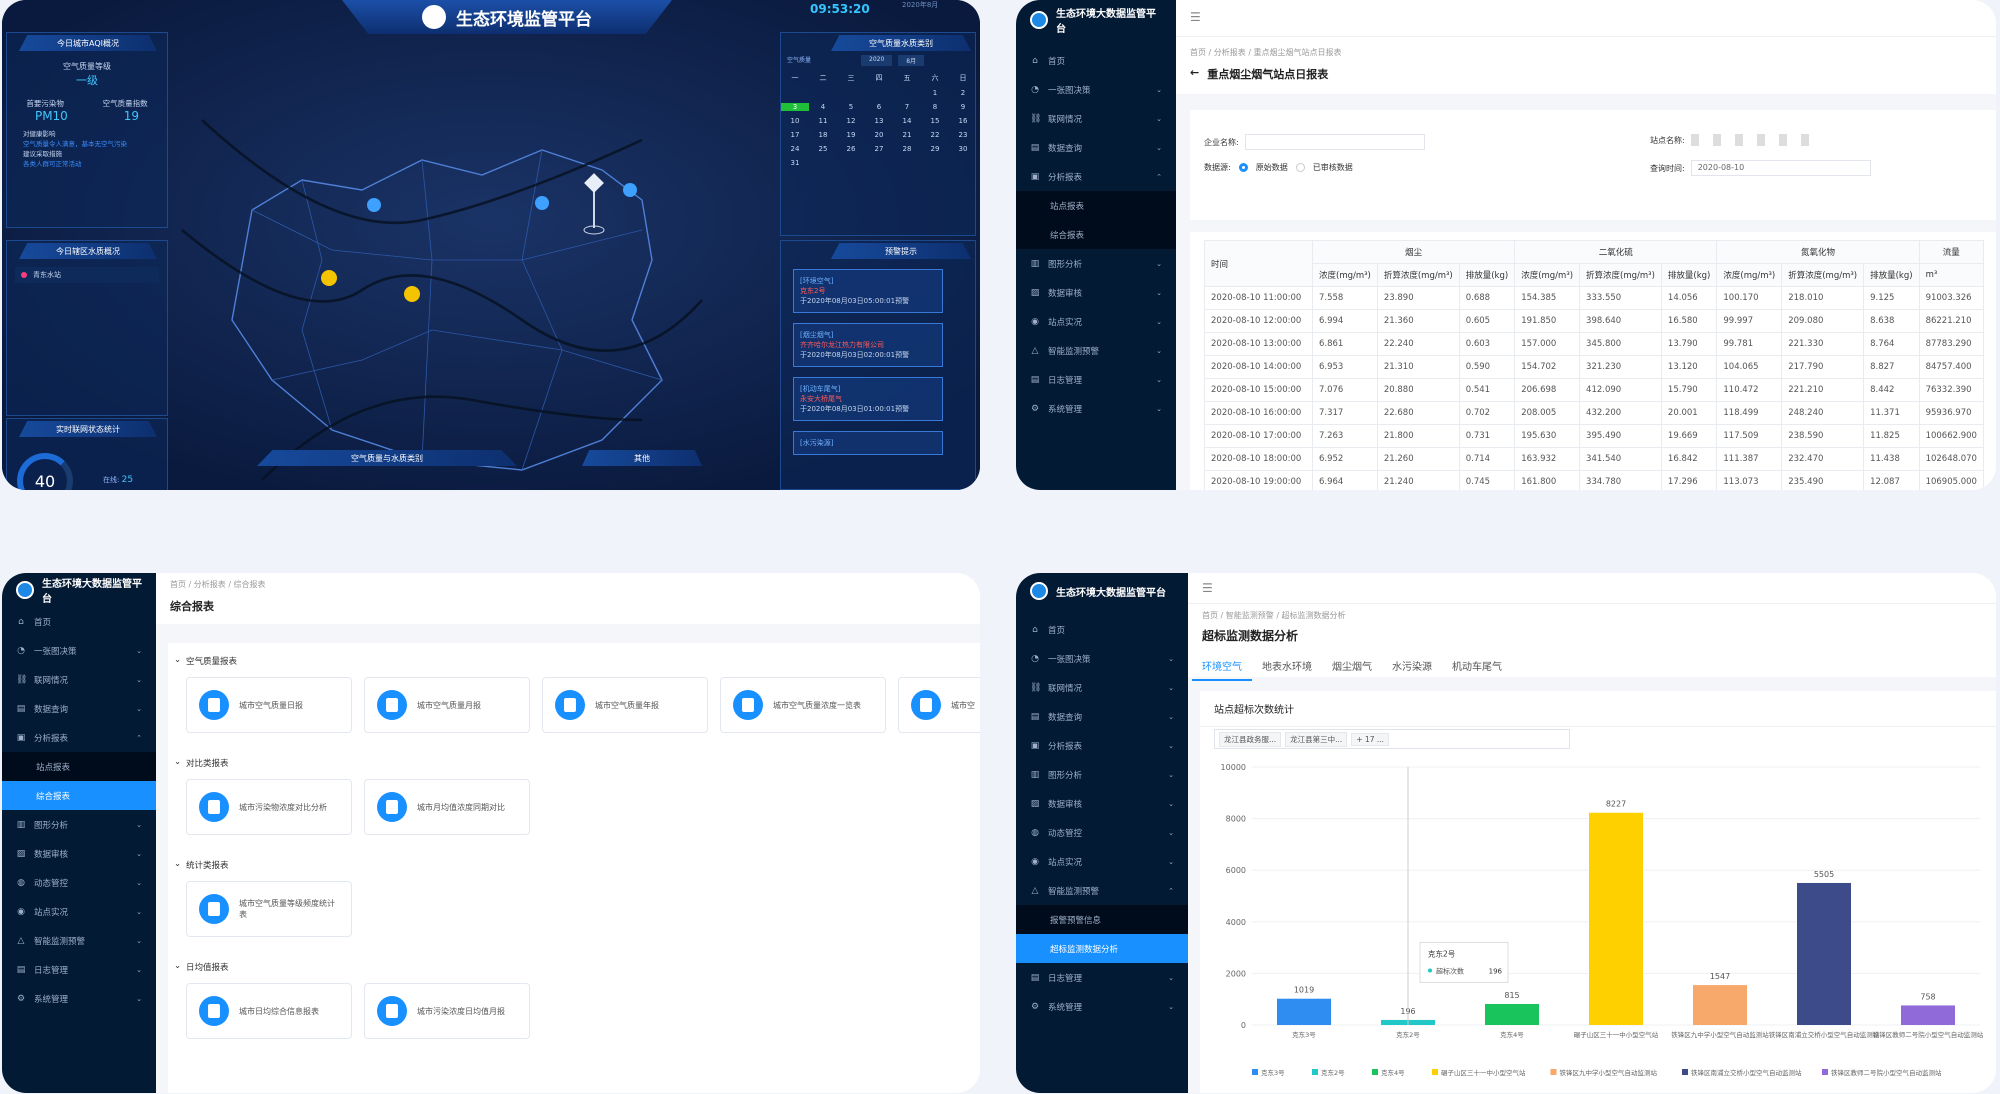 Image resolution: width=2000 pixels, height=1094 pixels. Describe the element at coordinates (803, 705) in the screenshot. I see `report-tile: 城市空气质量浓度一览表` at that location.